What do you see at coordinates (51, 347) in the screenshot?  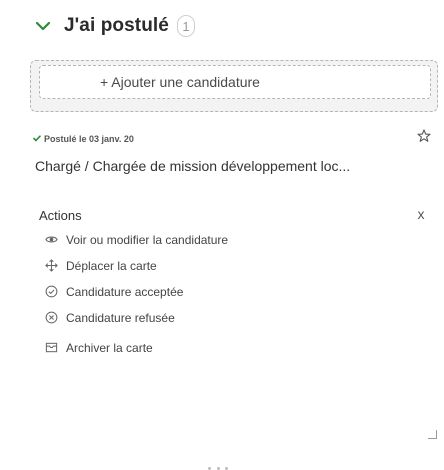 I see `archive-icon` at bounding box center [51, 347].